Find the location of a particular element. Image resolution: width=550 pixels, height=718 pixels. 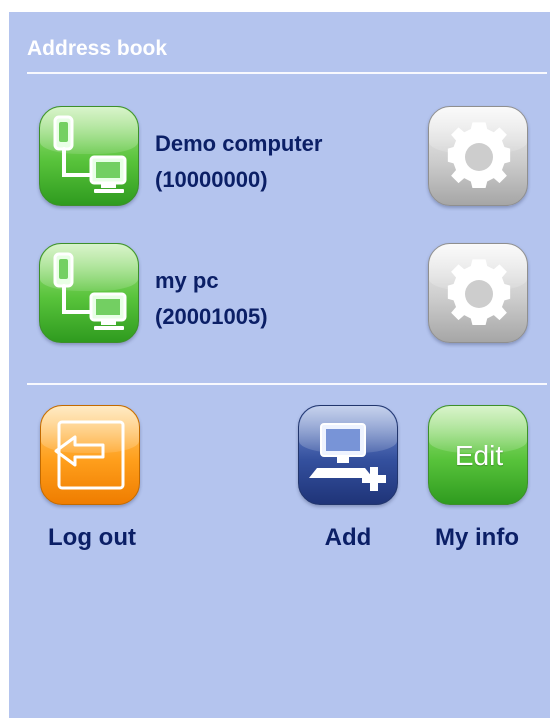

page-title: Address book is located at coordinates (97, 48).